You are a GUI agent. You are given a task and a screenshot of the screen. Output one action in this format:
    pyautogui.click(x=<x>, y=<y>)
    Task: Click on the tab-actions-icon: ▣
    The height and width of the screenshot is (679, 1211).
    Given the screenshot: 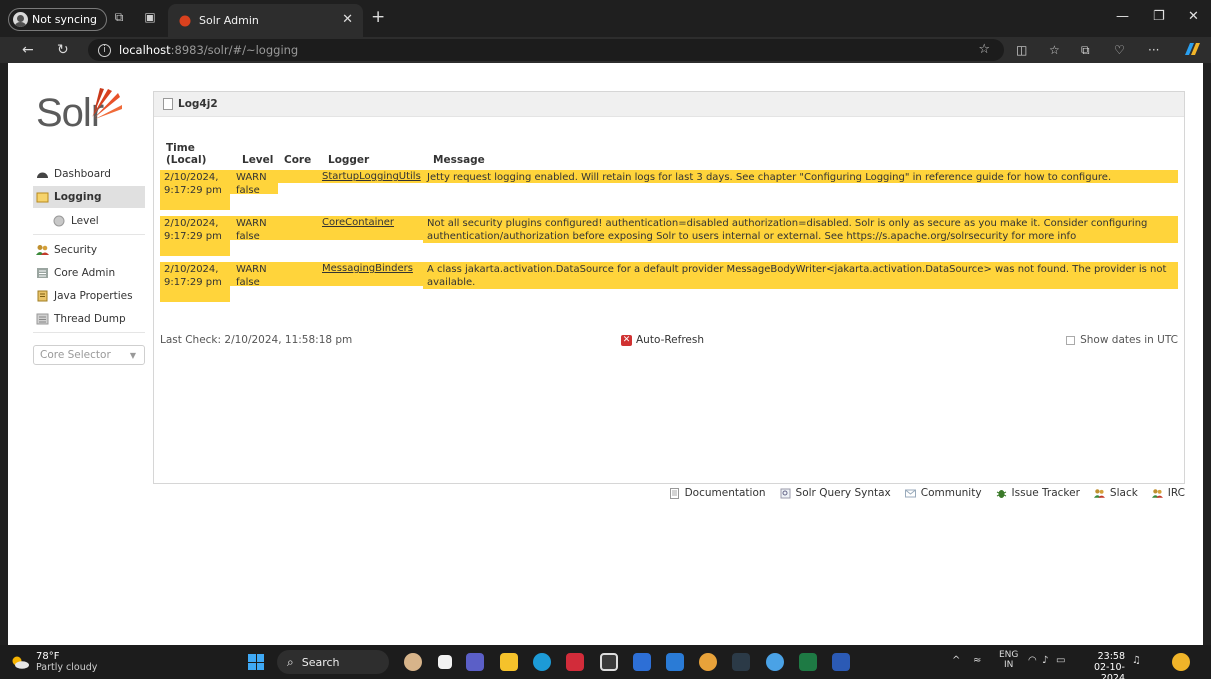 What is the action you would take?
    pyautogui.click(x=150, y=17)
    